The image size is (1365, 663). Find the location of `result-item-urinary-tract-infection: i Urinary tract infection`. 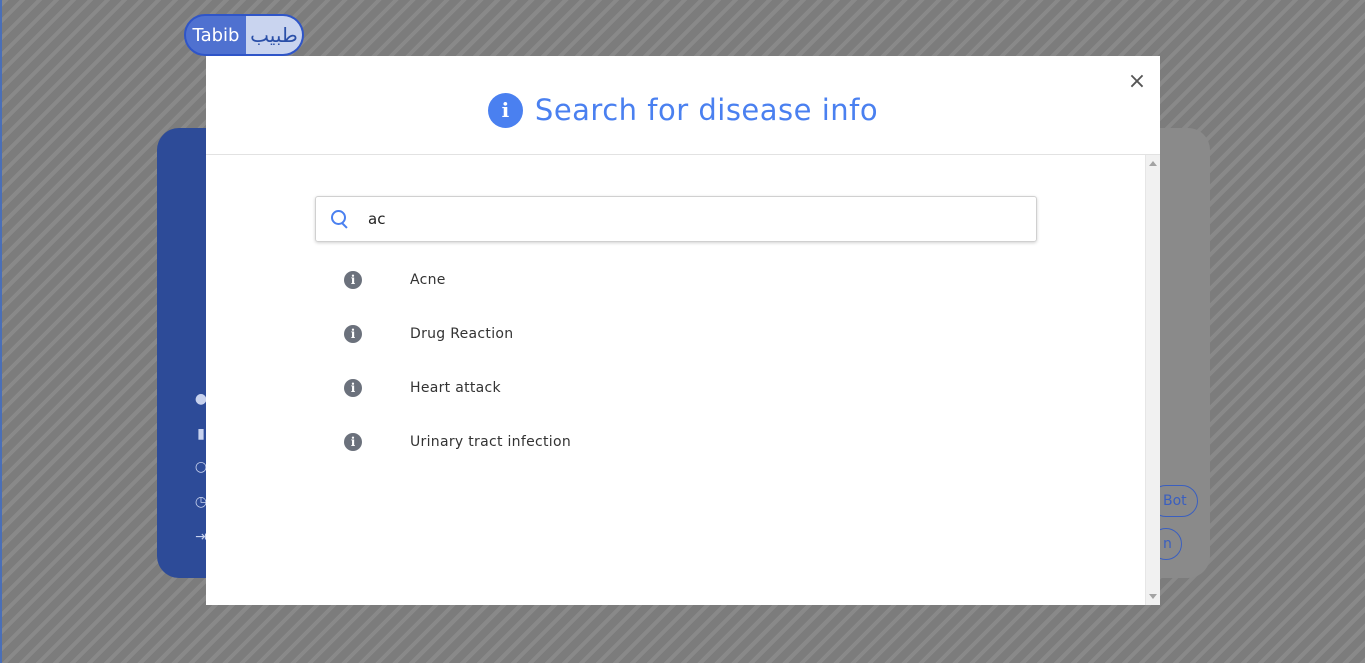

result-item-urinary-tract-infection: i Urinary tract infection is located at coordinates (457, 442).